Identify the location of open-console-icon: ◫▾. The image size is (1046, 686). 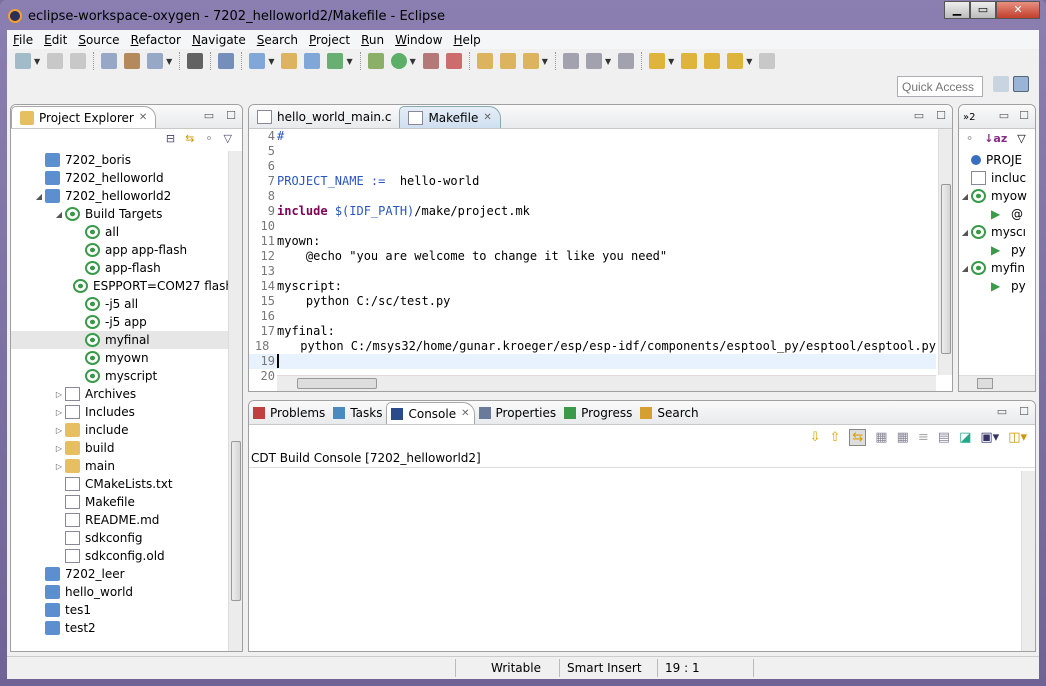
(1017, 437).